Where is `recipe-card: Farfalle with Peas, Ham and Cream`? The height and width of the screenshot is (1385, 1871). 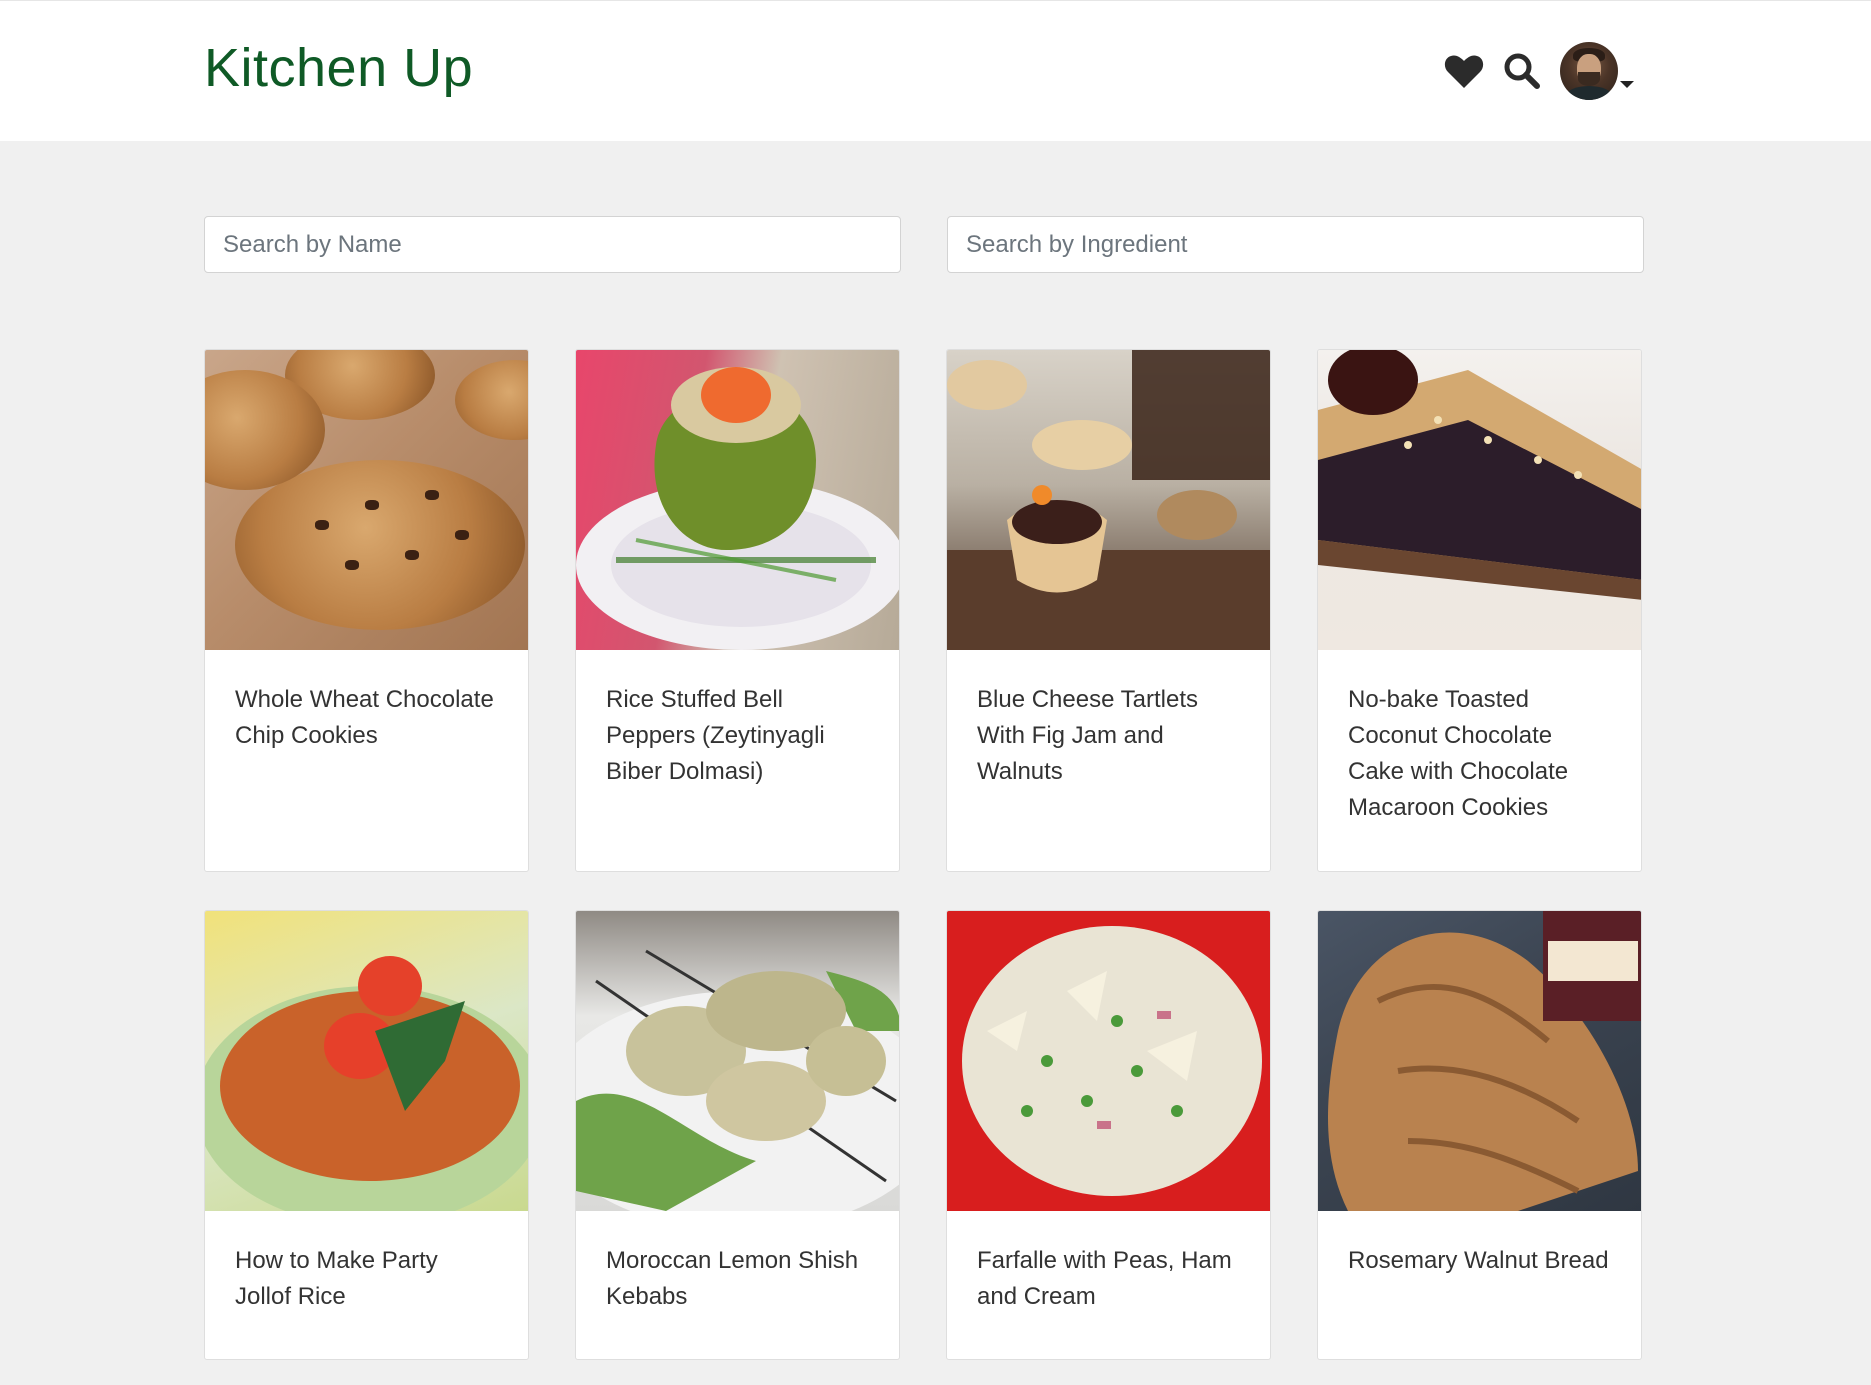
recipe-card: Farfalle with Peas, Ham and Cream is located at coordinates (1108, 1135).